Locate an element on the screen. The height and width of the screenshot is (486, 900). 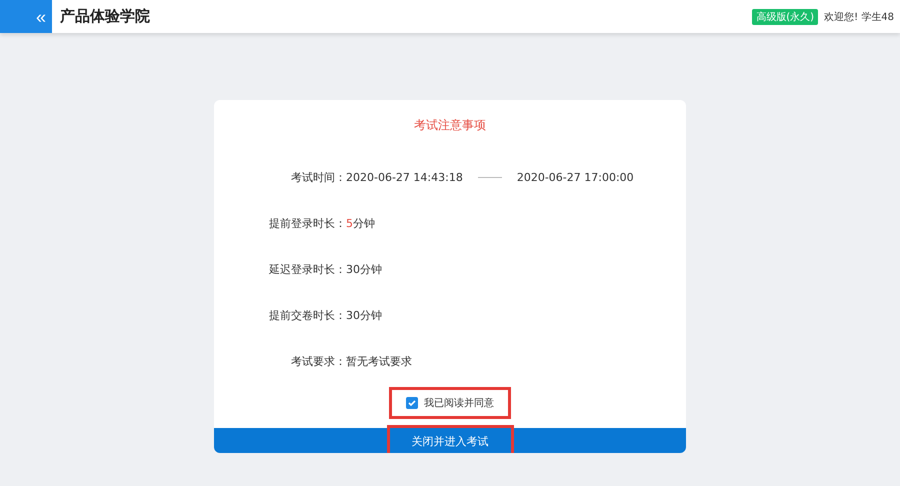
field-label: 提前登录时长： is located at coordinates (307, 223).